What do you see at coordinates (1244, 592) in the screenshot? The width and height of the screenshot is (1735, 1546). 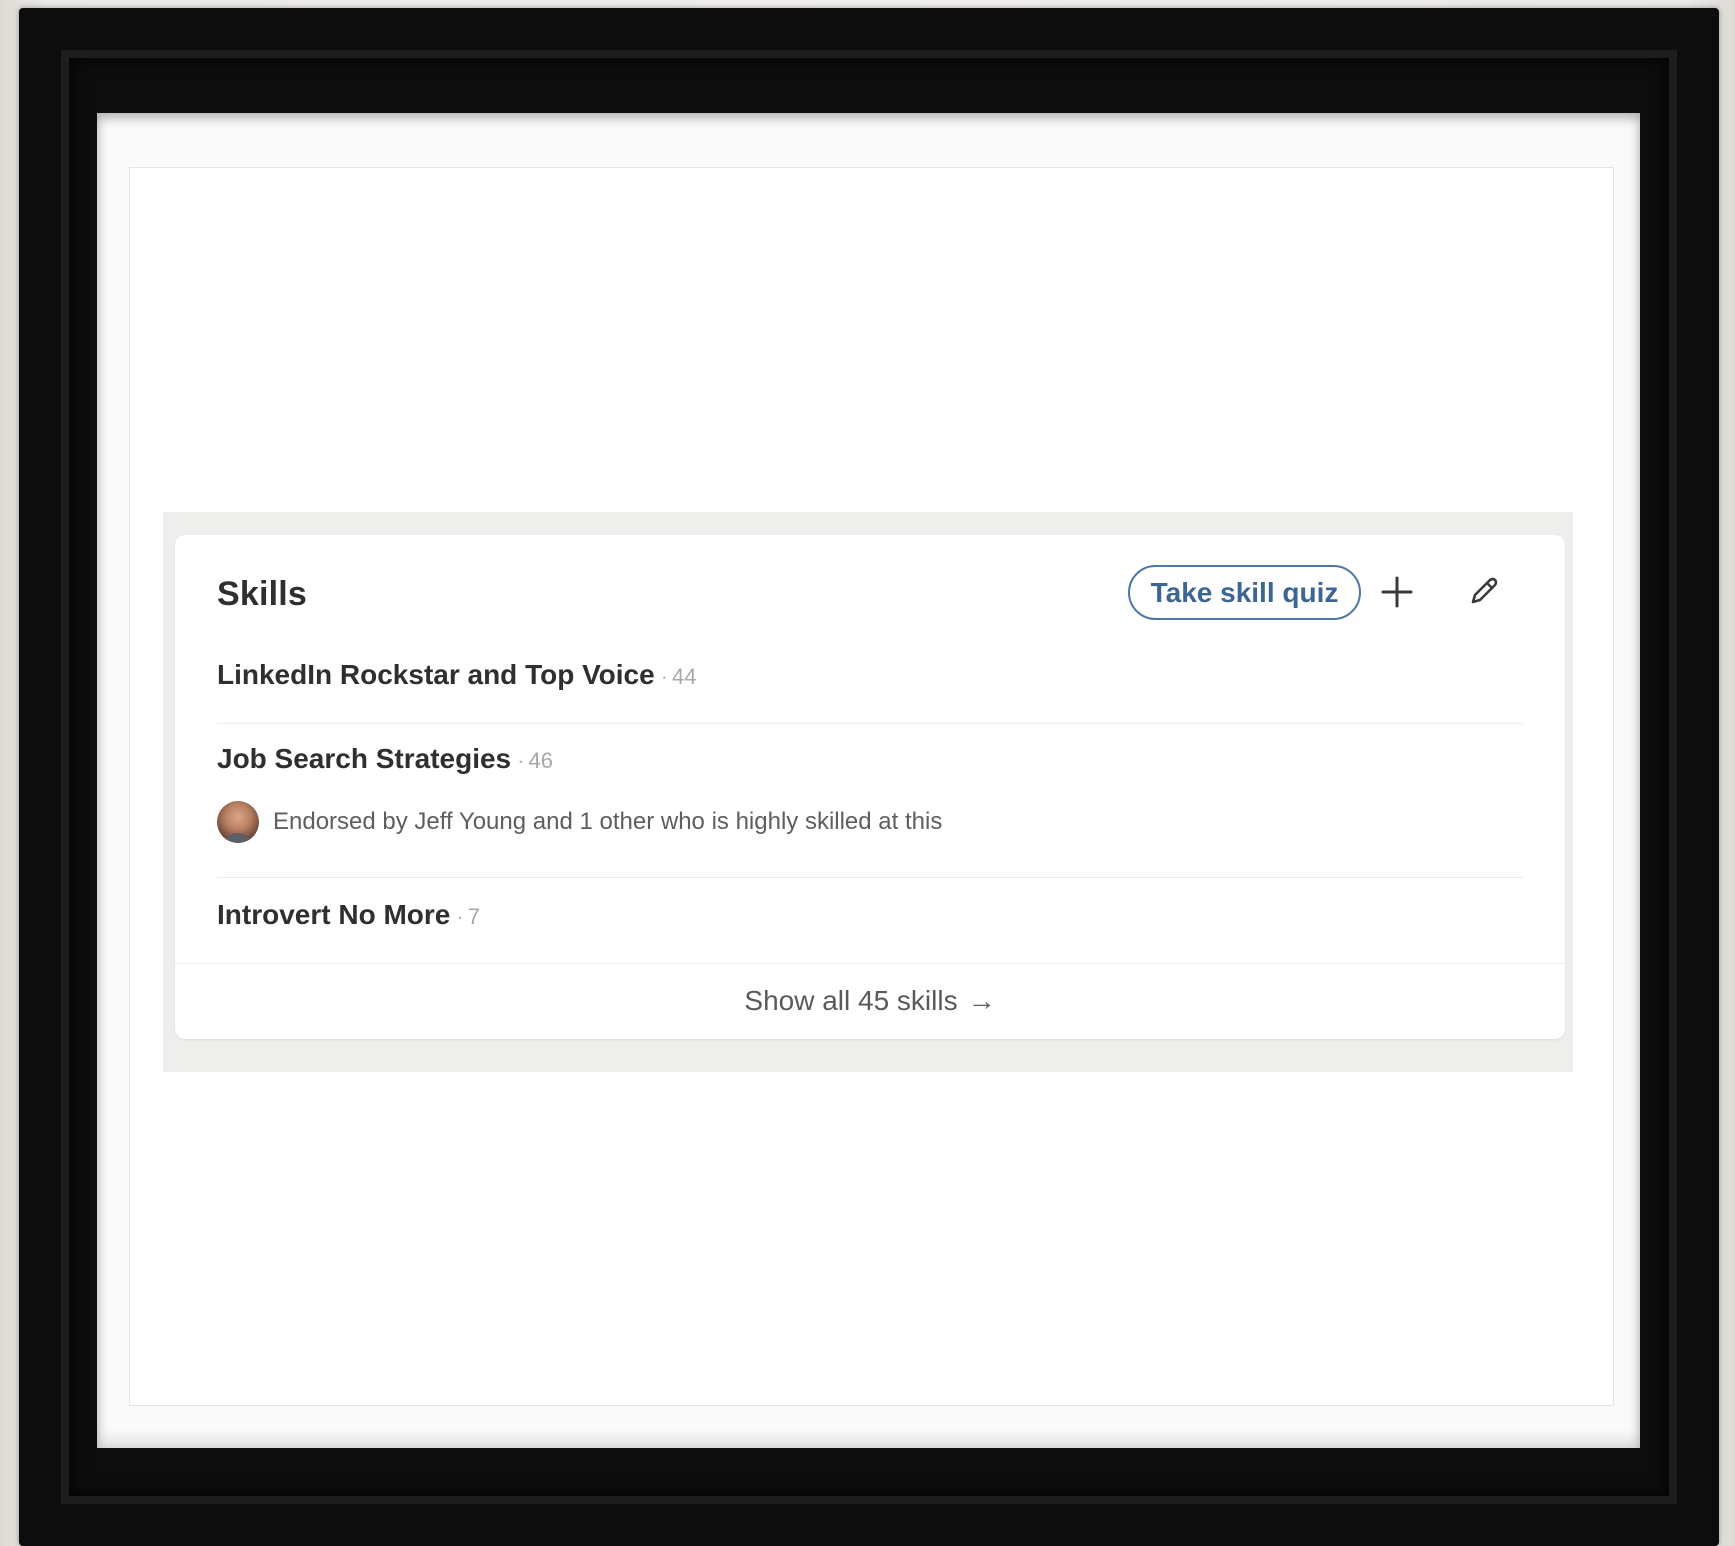 I see `take-skill-quiz-button: Take skill quiz` at bounding box center [1244, 592].